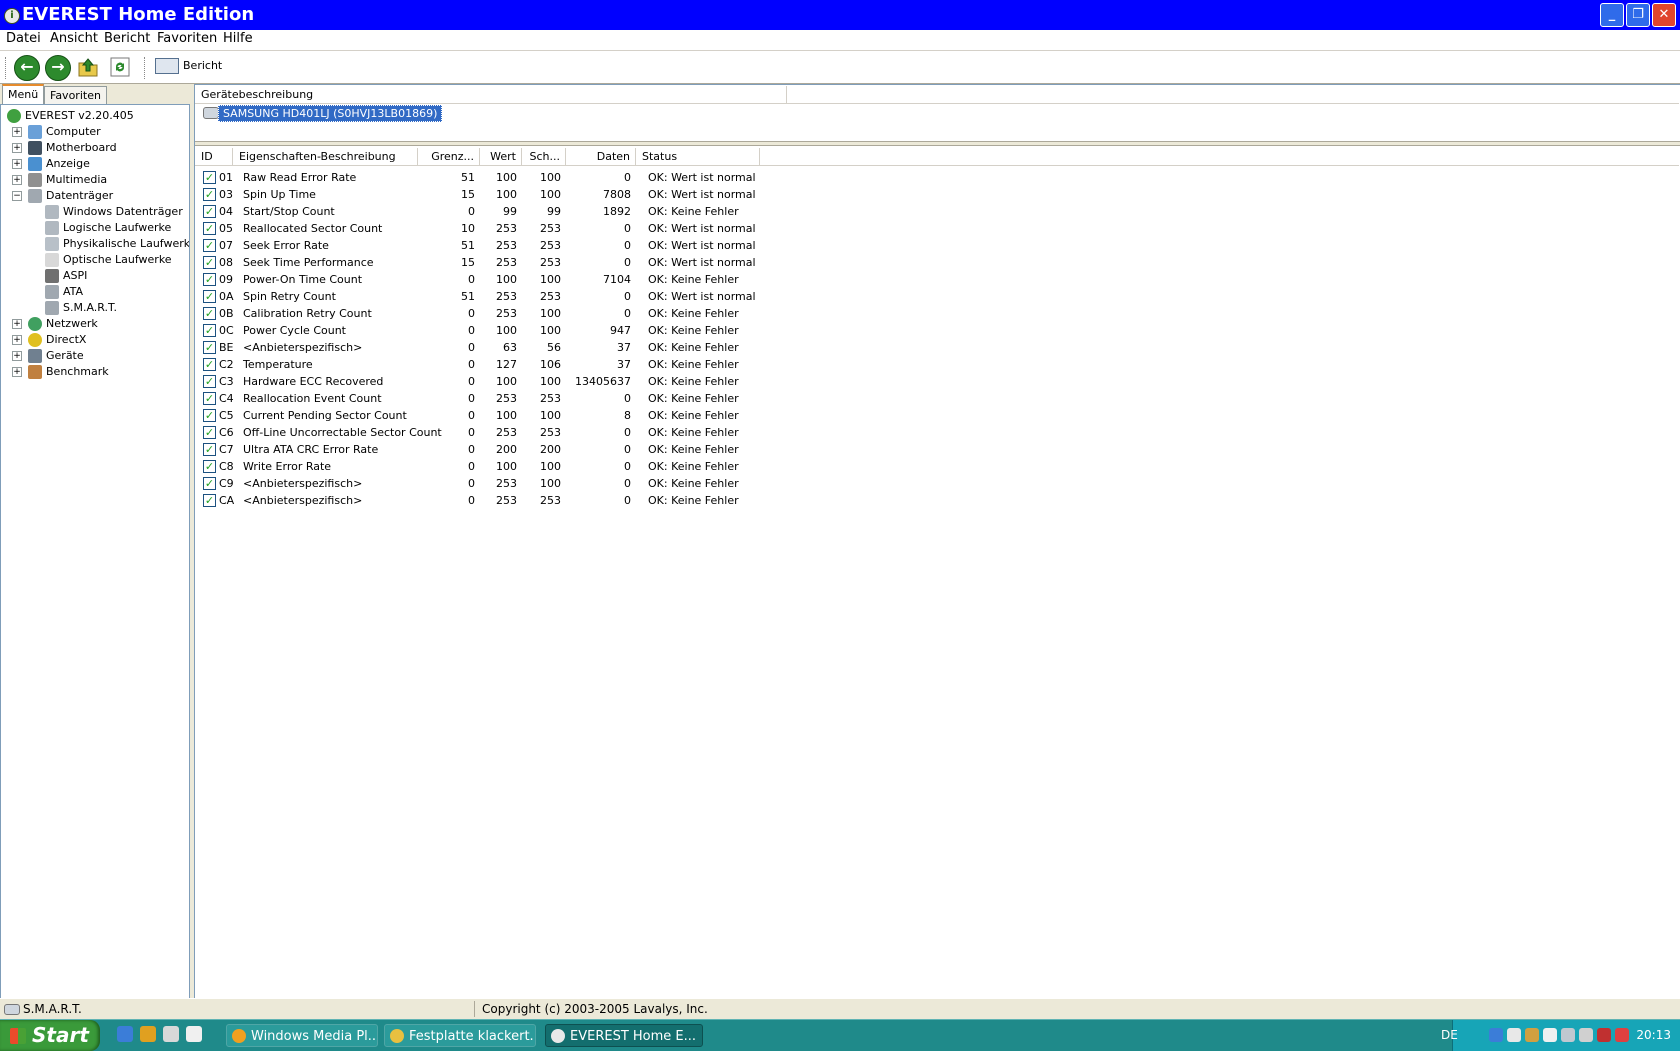 Image resolution: width=1680 pixels, height=1051 pixels. Describe the element at coordinates (1532, 1035) in the screenshot. I see `sun-tray-icon` at that location.